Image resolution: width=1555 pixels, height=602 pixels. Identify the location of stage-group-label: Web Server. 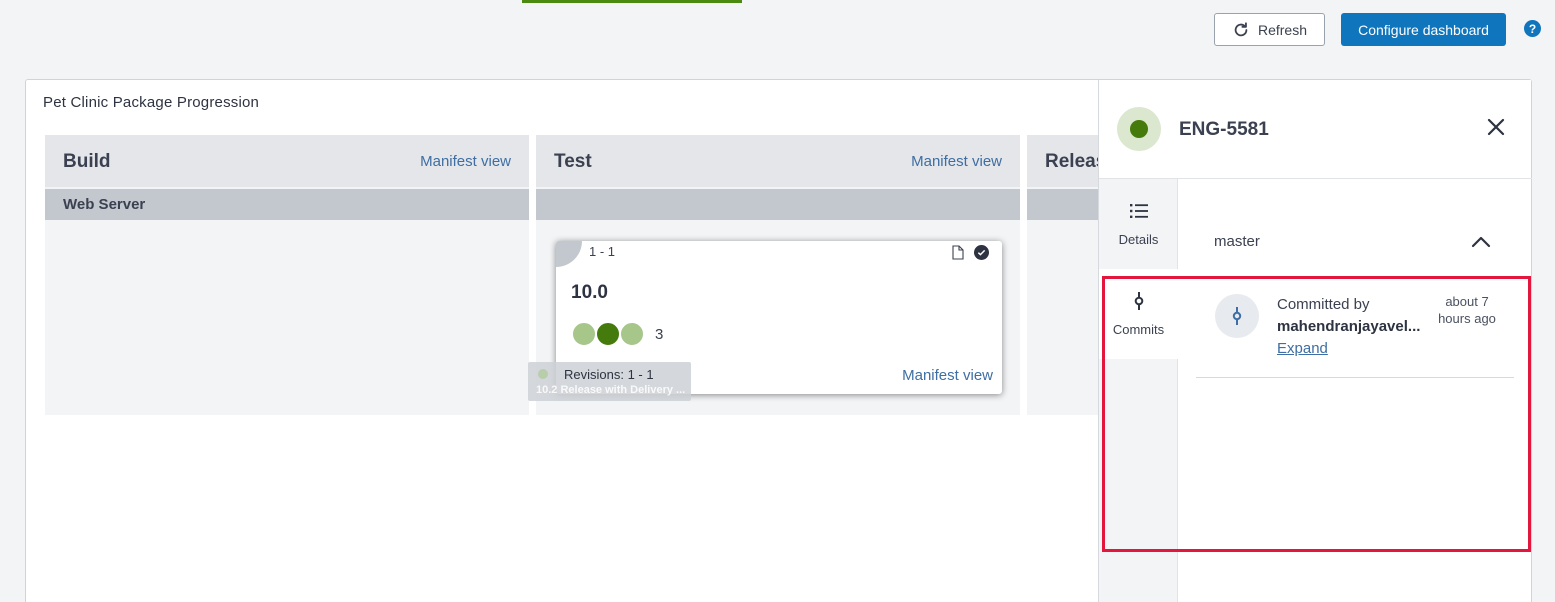
(104, 204).